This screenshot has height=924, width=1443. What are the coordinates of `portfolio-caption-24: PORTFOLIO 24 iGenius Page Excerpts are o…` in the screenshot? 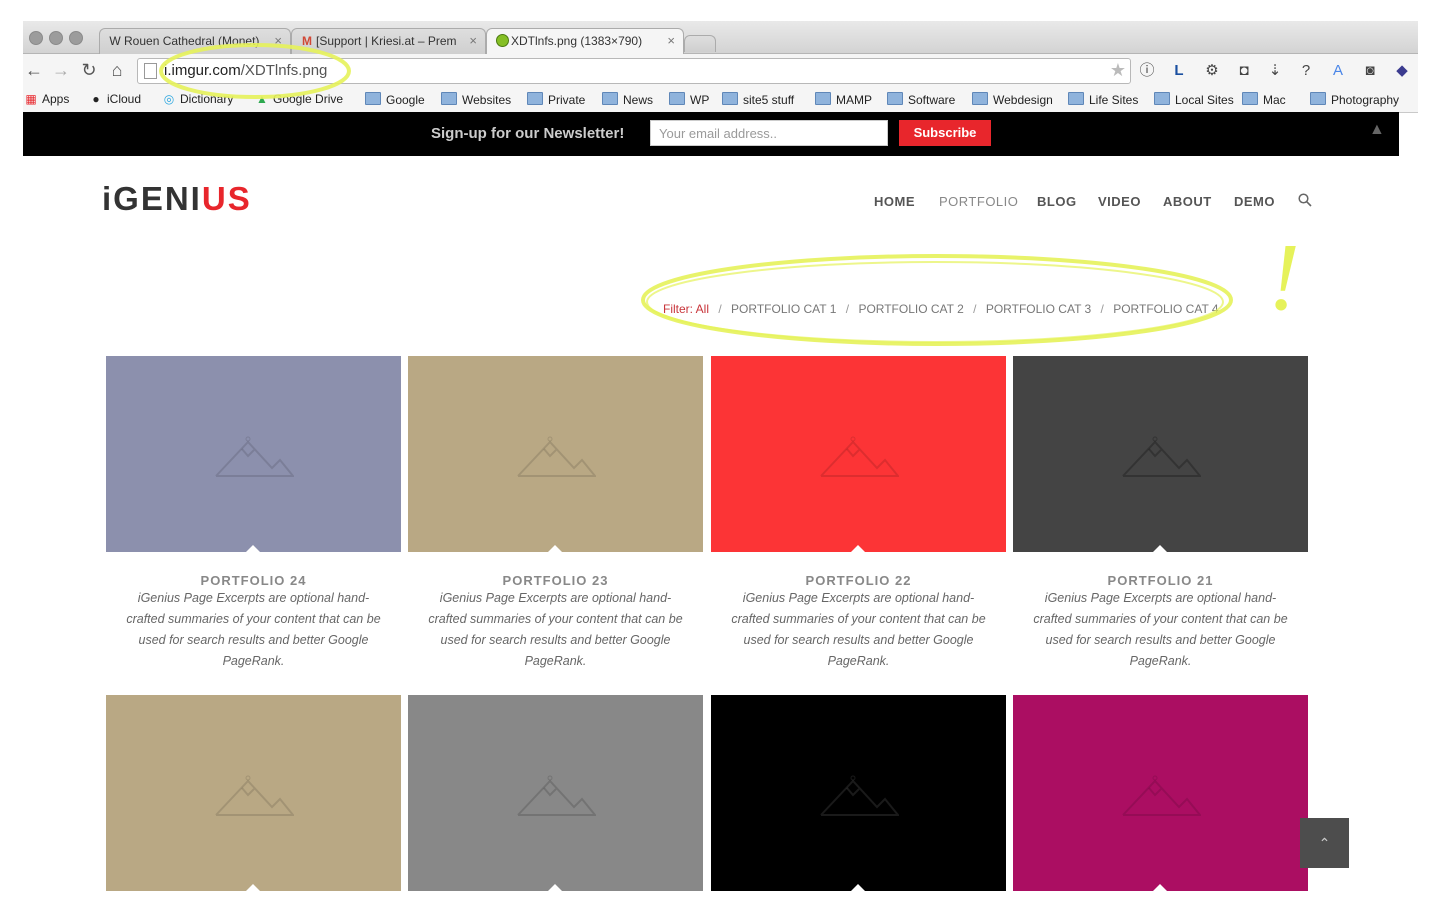 It's located at (253, 622).